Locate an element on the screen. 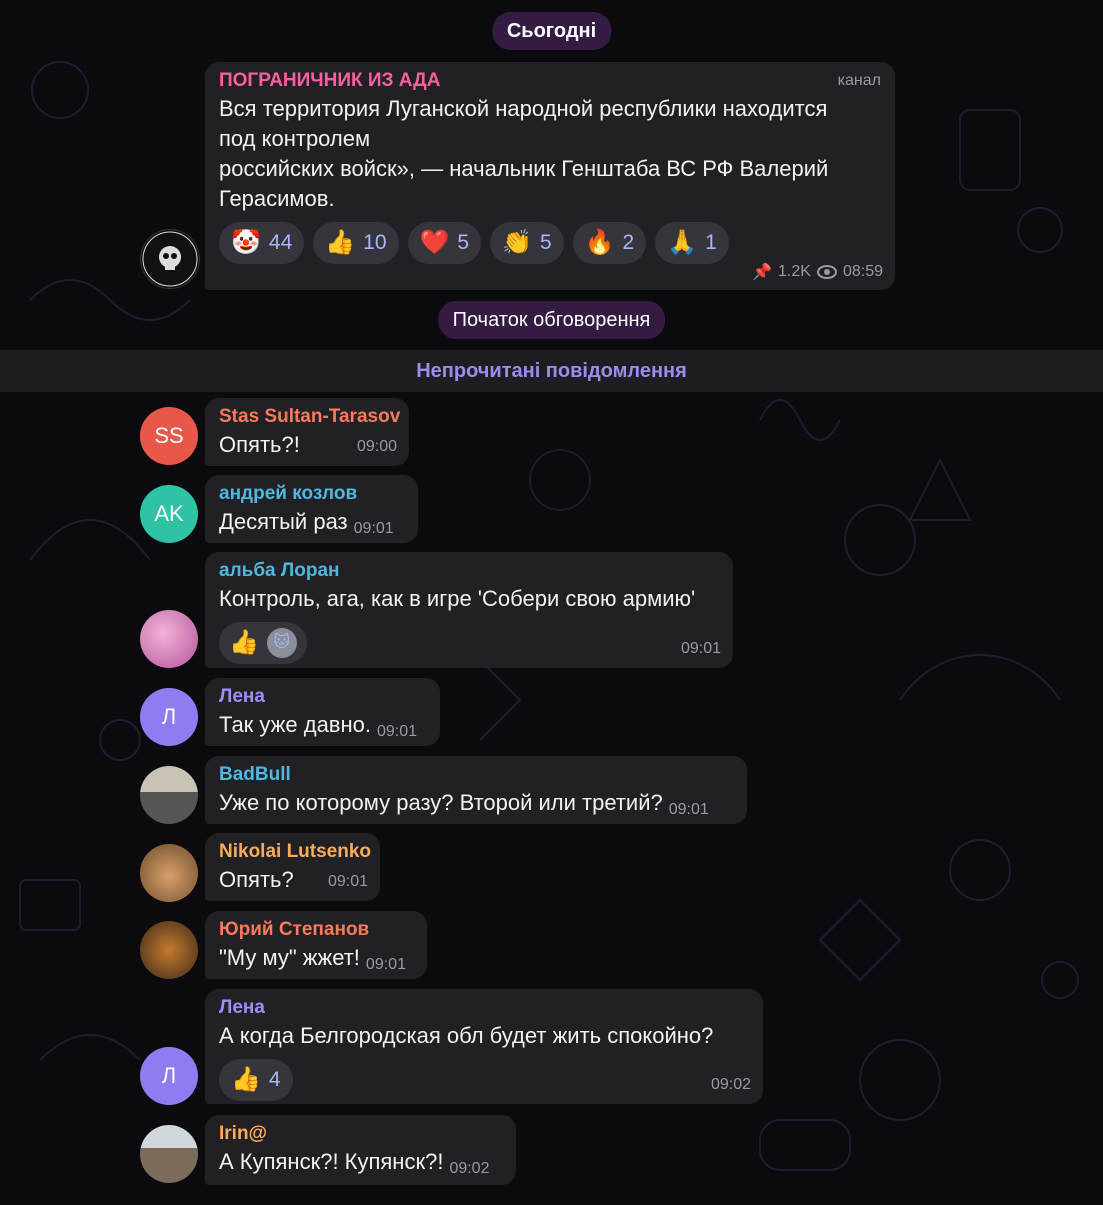 This screenshot has height=1205, width=1103. post-reactions: 🤡 44 👍 10 ❤️ 5 👏 5 🔥 2 🙏 1 is located at coordinates (550, 243).